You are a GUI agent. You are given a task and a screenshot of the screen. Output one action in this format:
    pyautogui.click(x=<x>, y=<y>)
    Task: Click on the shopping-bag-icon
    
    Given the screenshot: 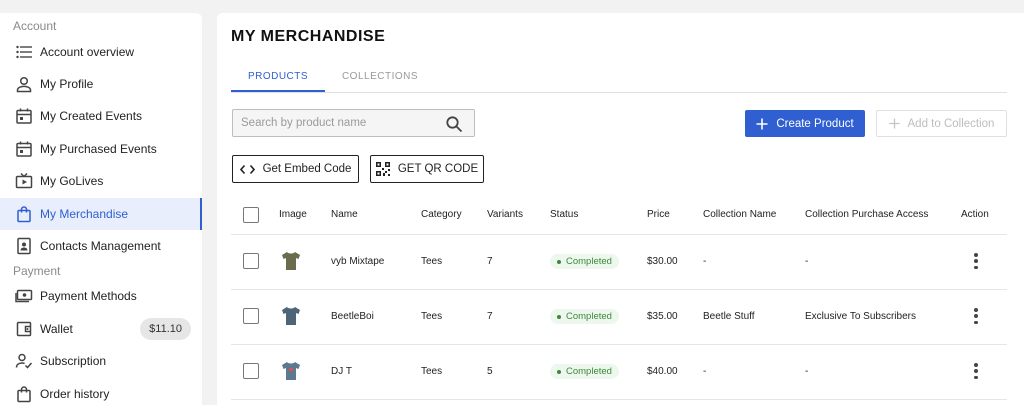 What is the action you would take?
    pyautogui.click(x=24, y=214)
    